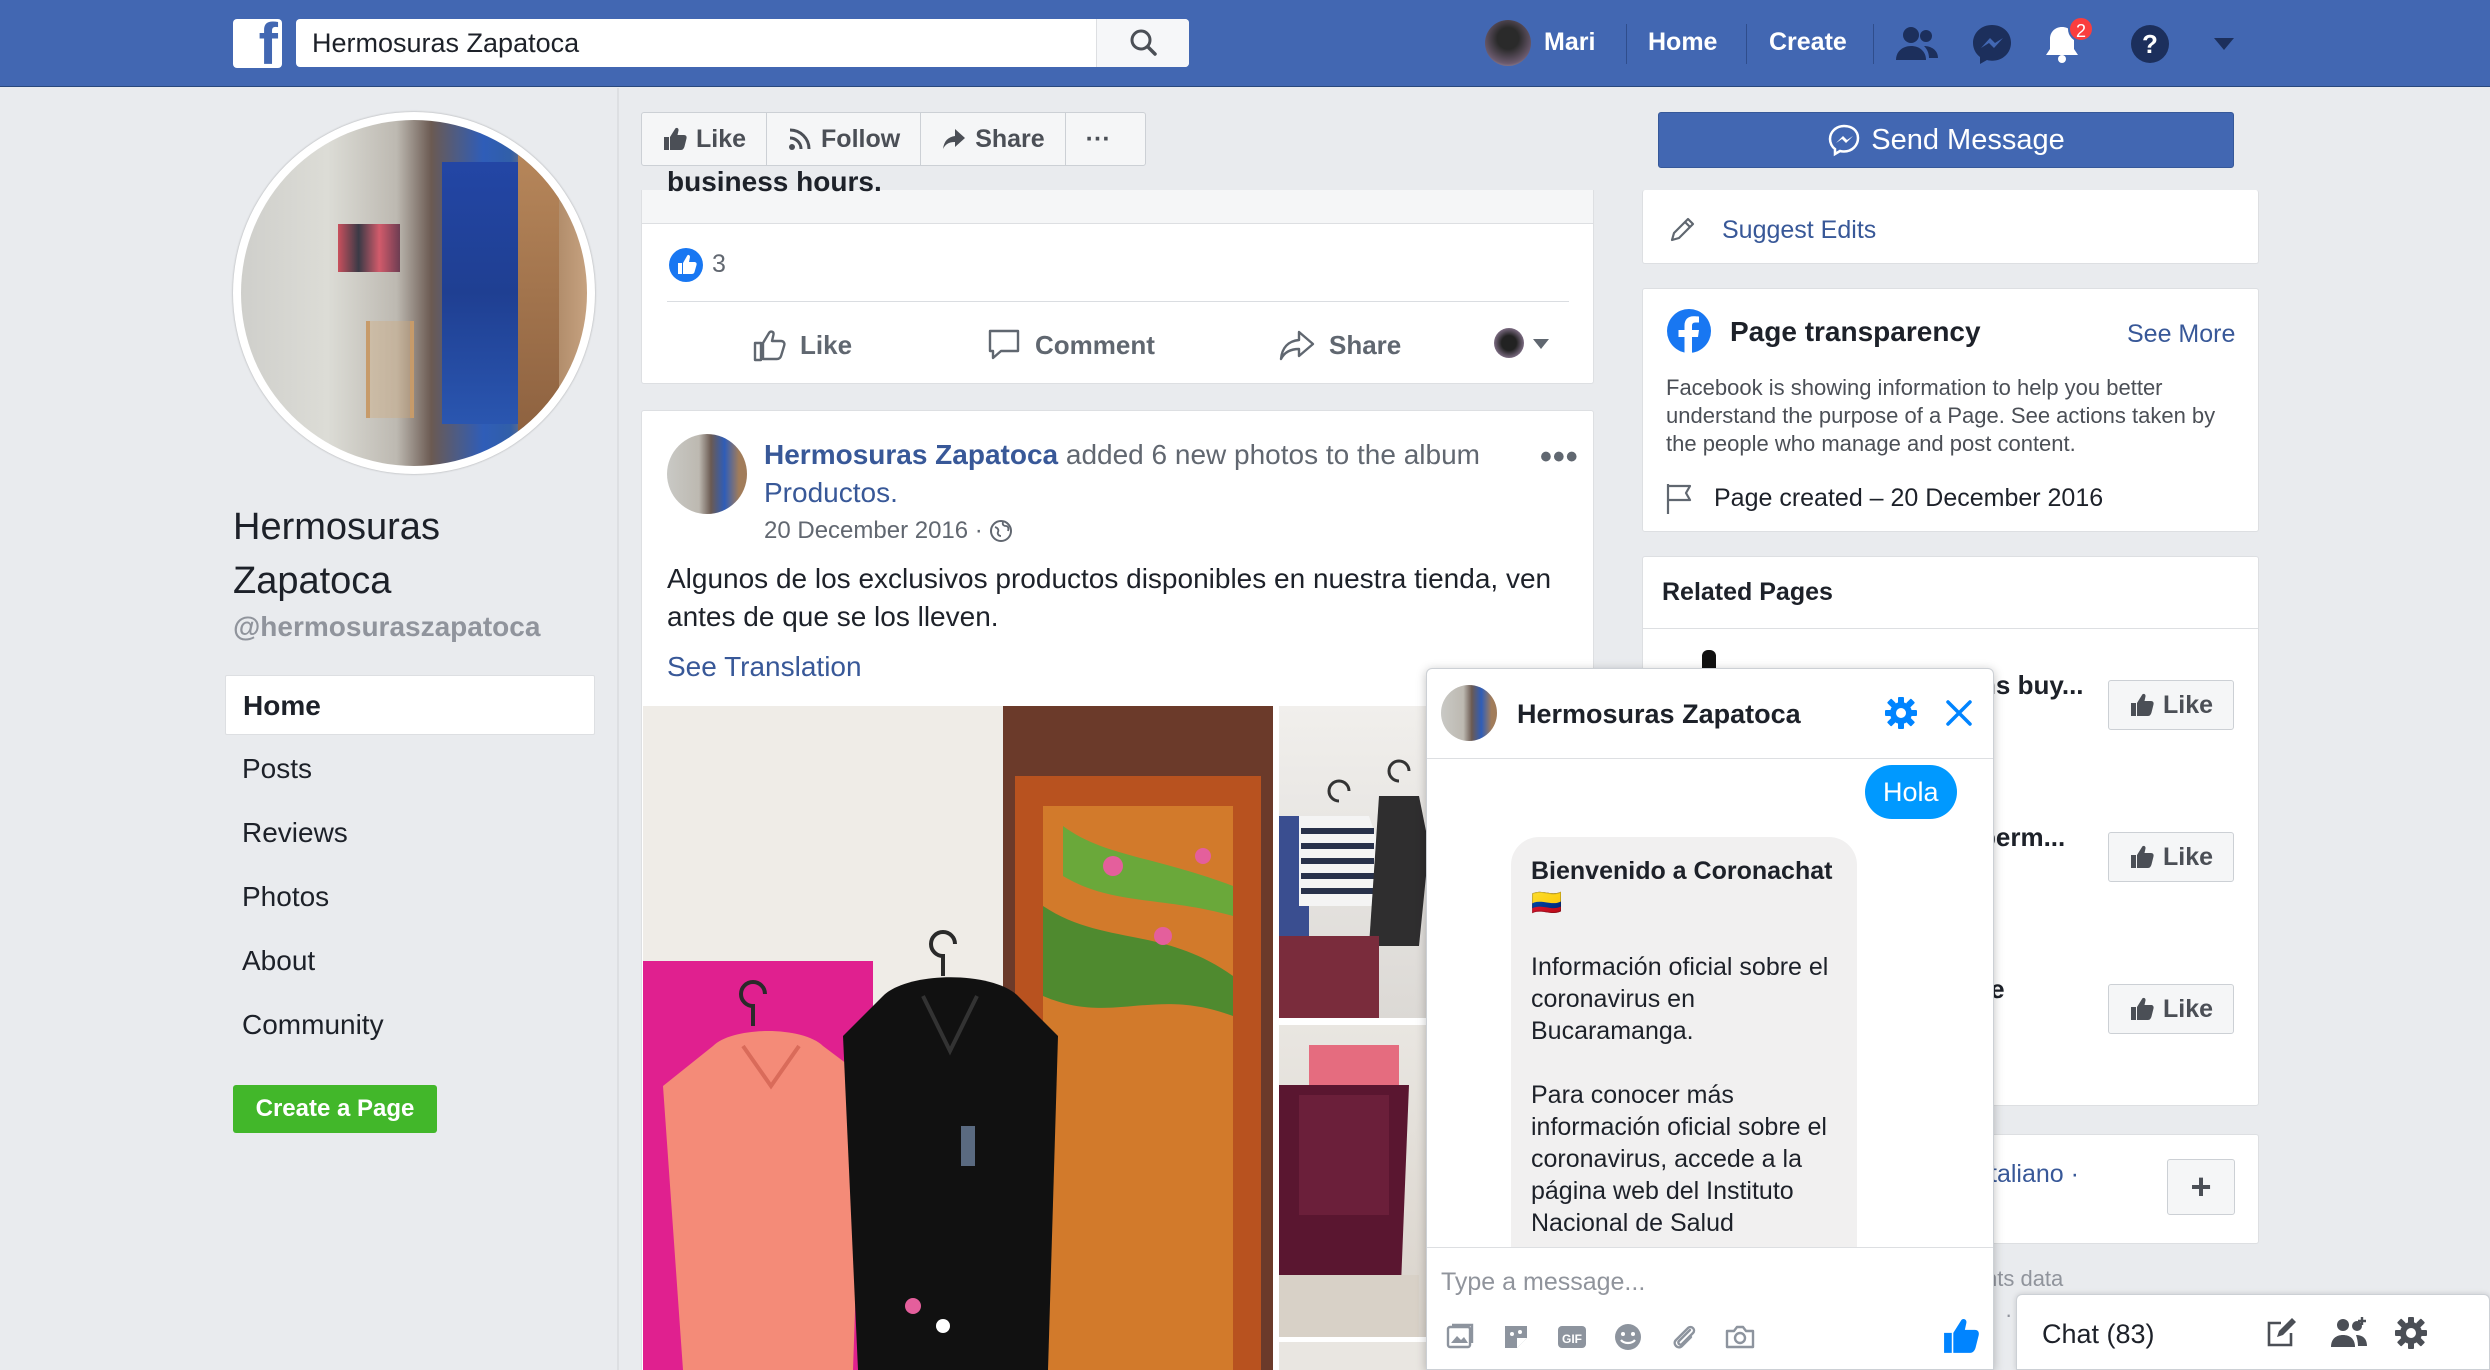  What do you see at coordinates (873, 530) in the screenshot?
I see `post-date-text: 20 December 2016 ·` at bounding box center [873, 530].